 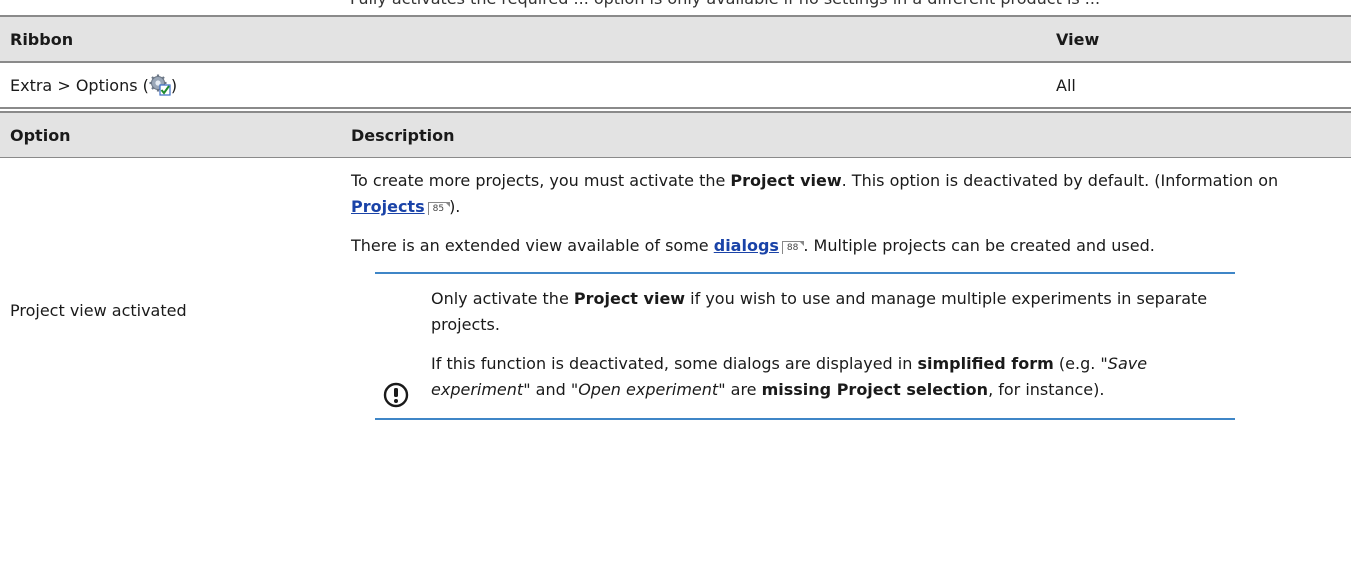 What do you see at coordinates (79, 85) in the screenshot?
I see `ribbon-path-prefix: Extra > Options (` at bounding box center [79, 85].